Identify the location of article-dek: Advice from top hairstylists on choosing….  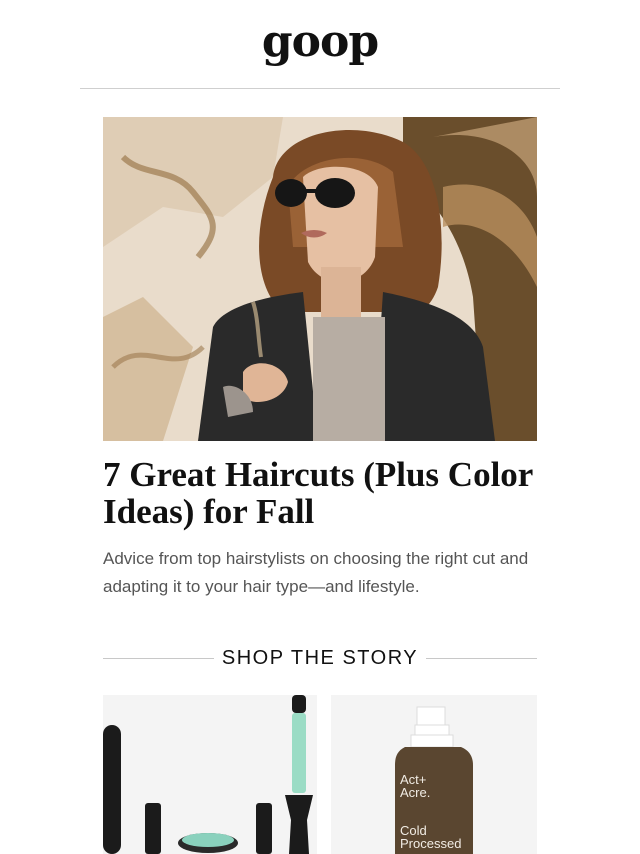
(316, 572).